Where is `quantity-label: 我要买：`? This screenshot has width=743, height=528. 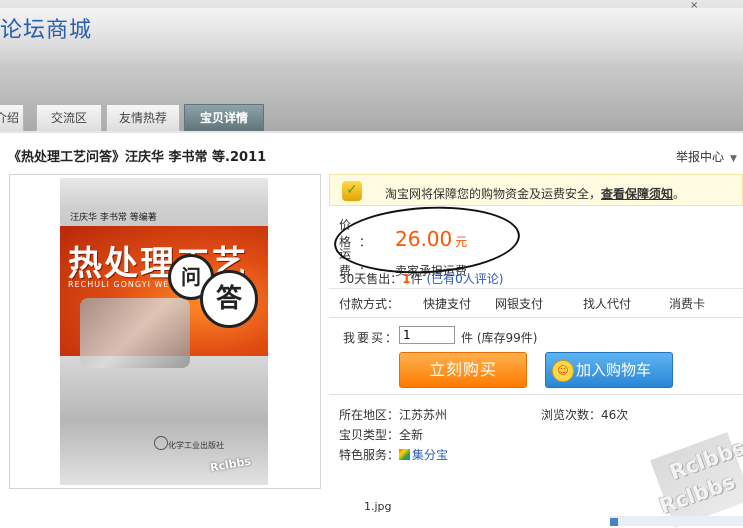
quantity-label: 我要买： is located at coordinates (371, 338).